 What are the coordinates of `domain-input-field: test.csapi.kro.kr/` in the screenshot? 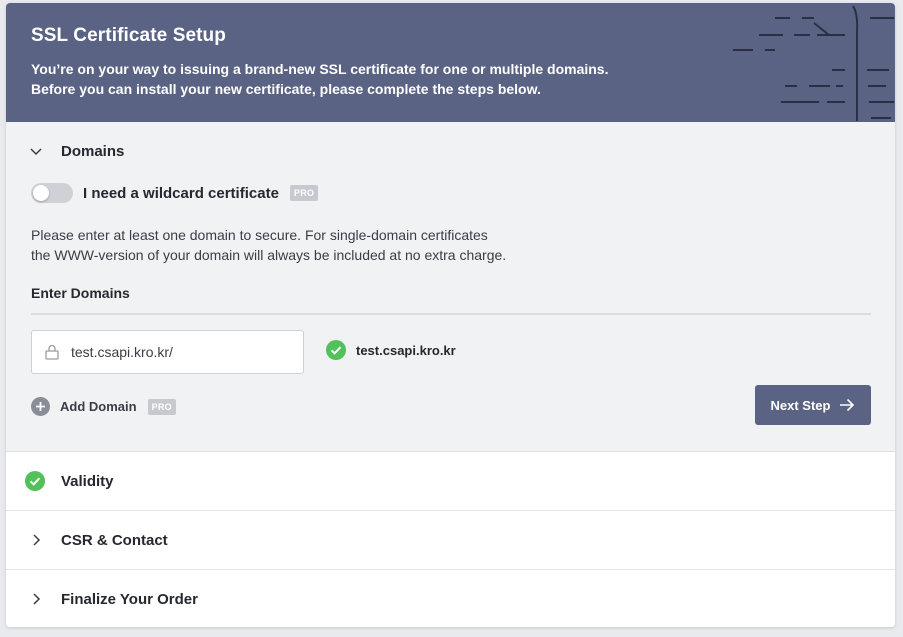 It's located at (167, 352).